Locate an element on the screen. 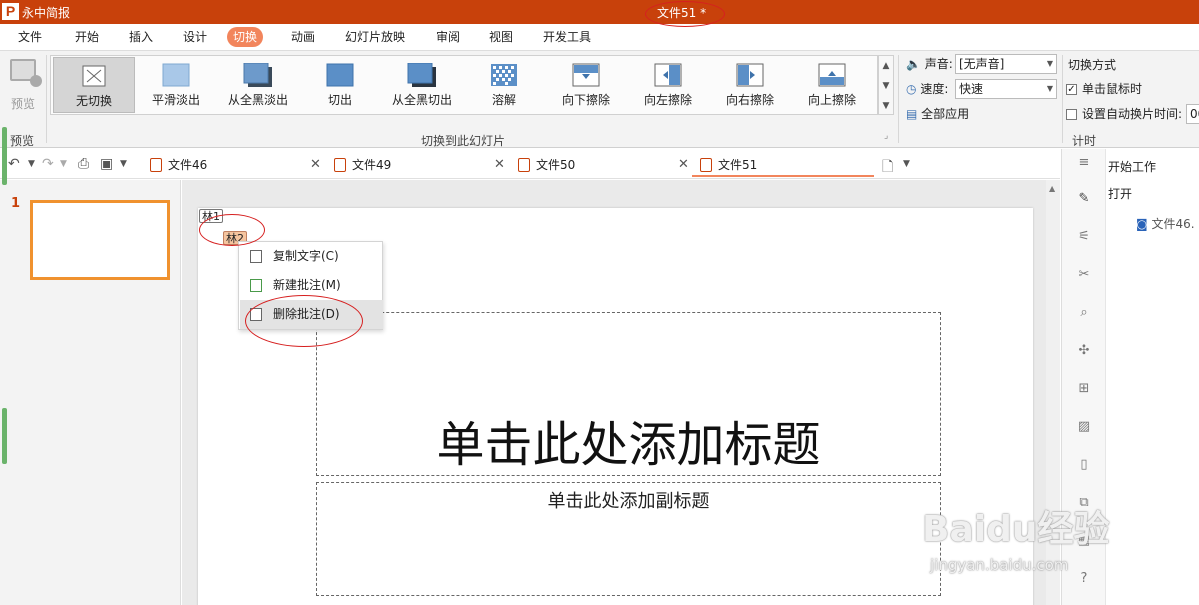 The width and height of the screenshot is (1199, 605). transition-cut-black: 从全黑切出 is located at coordinates (422, 85).